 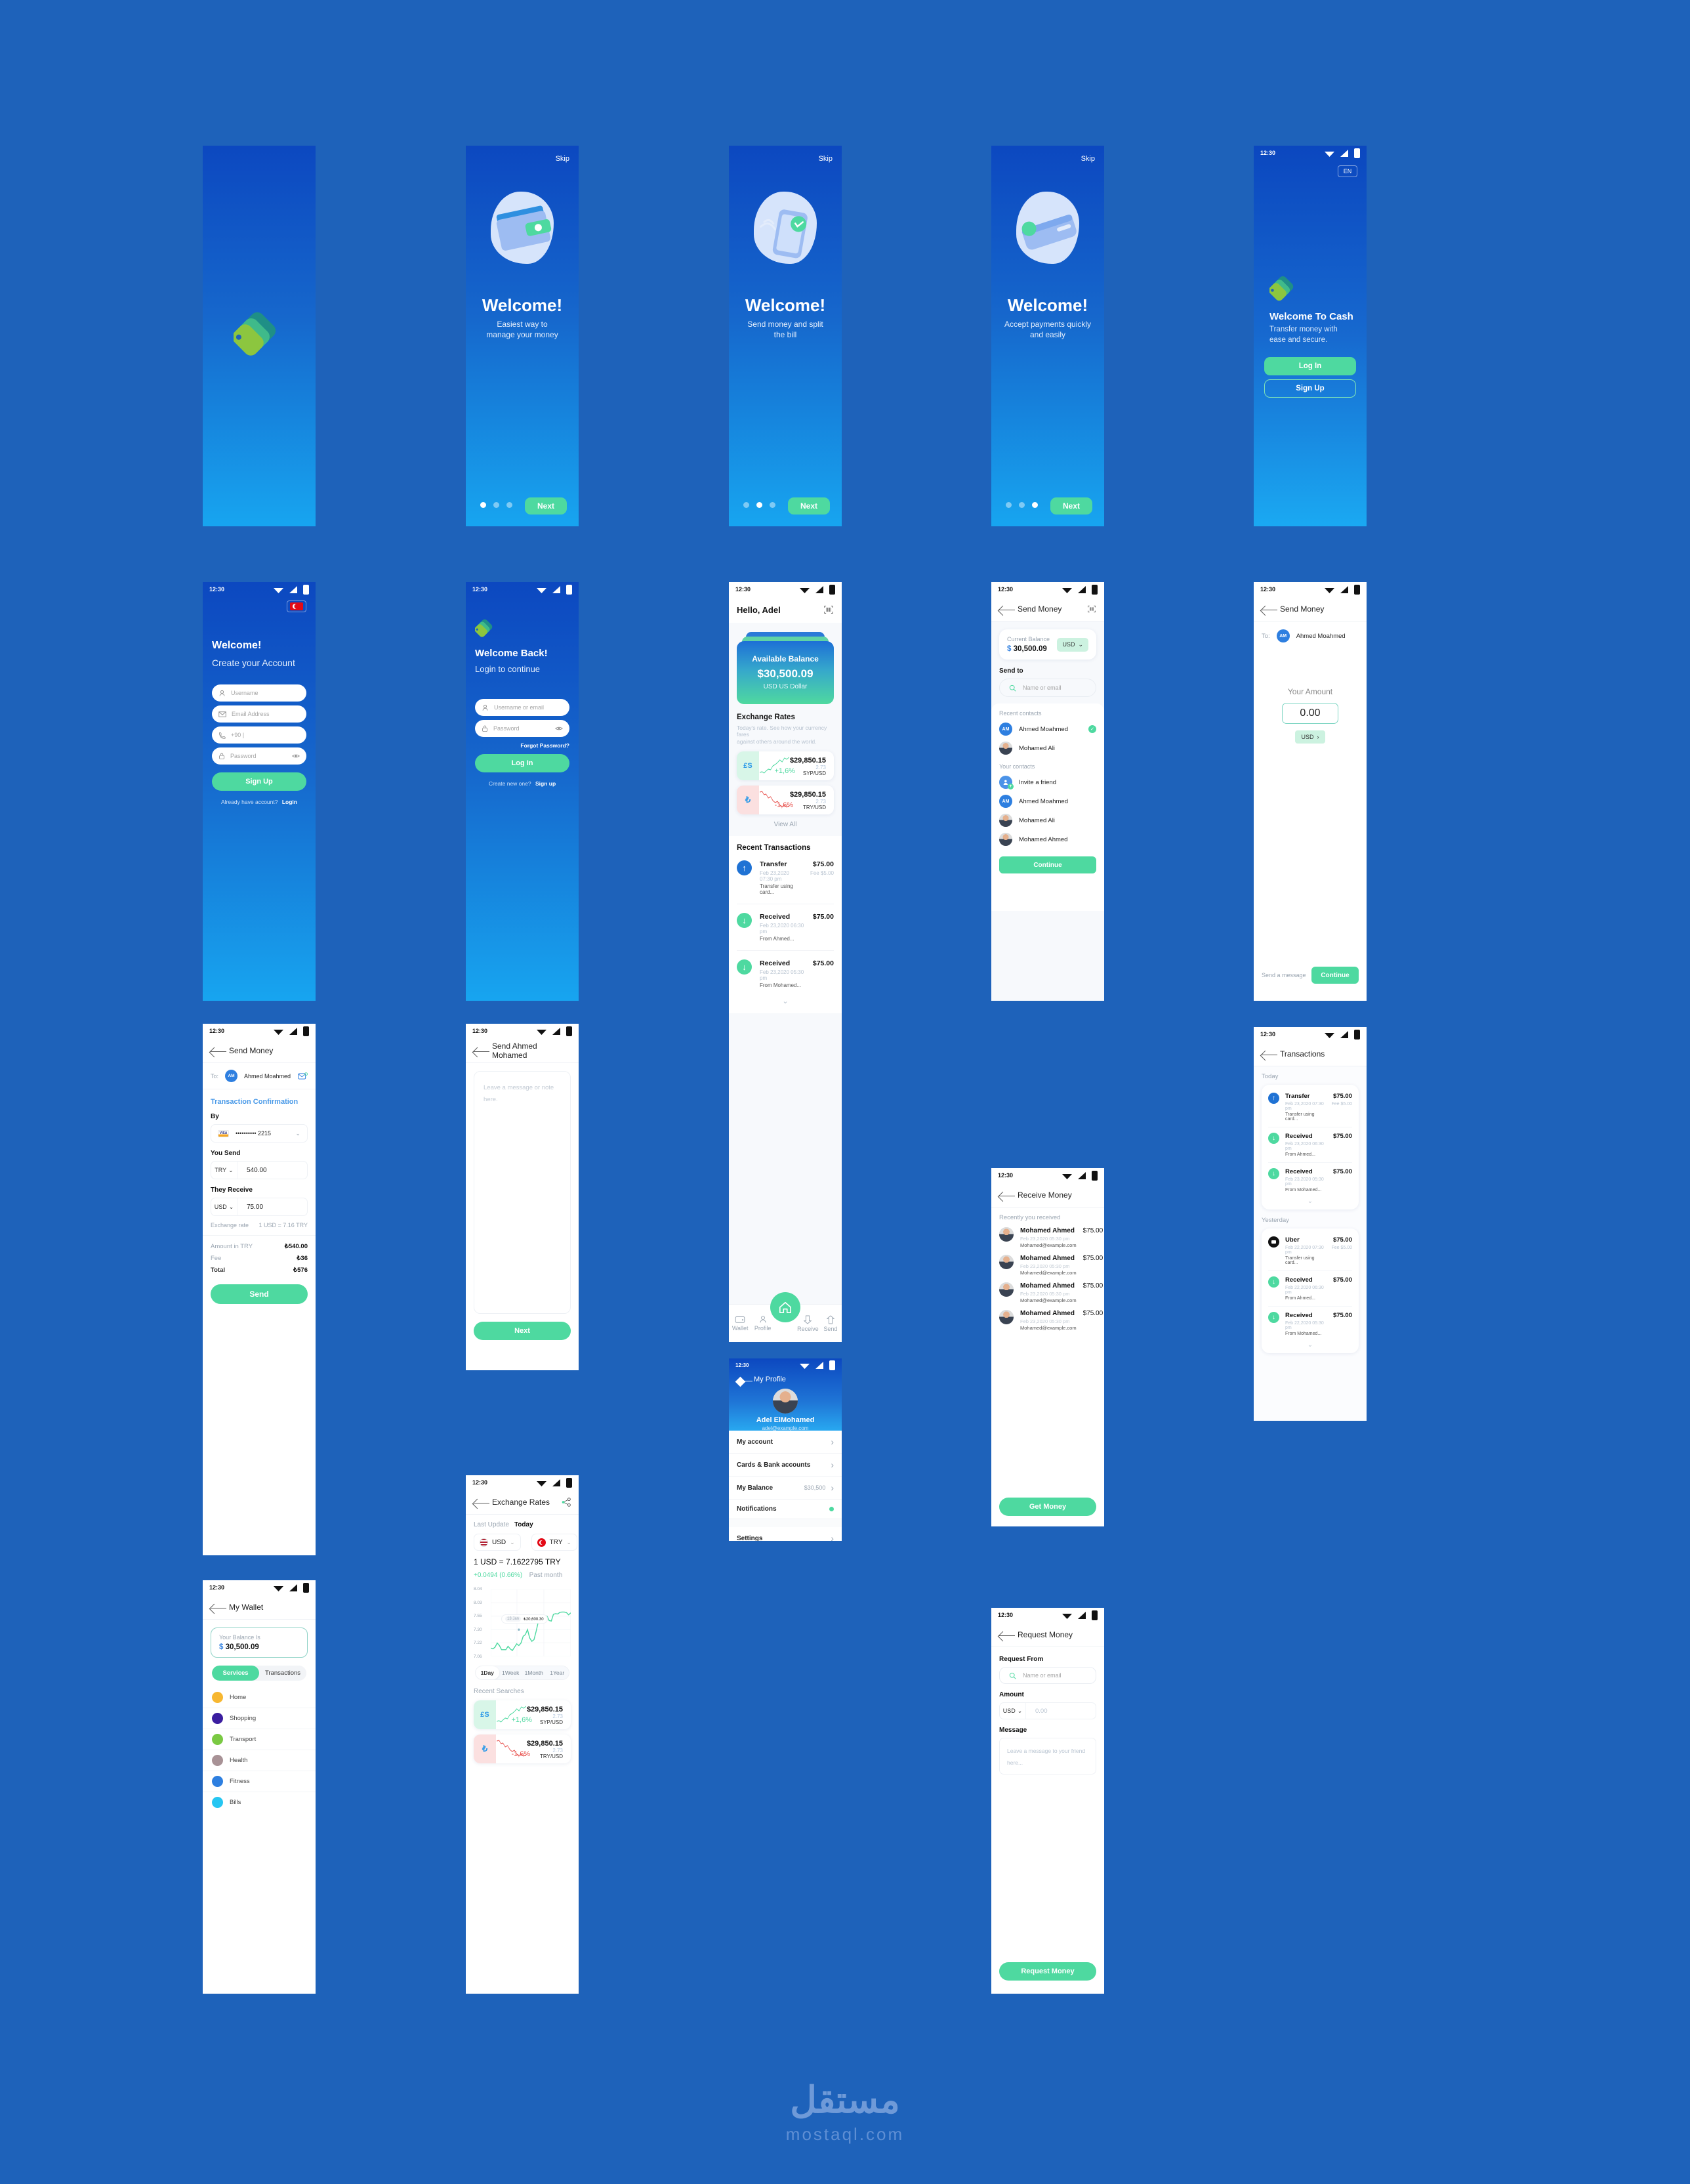 What do you see at coordinates (1310, 713) in the screenshot?
I see `amount-input: 0.00` at bounding box center [1310, 713].